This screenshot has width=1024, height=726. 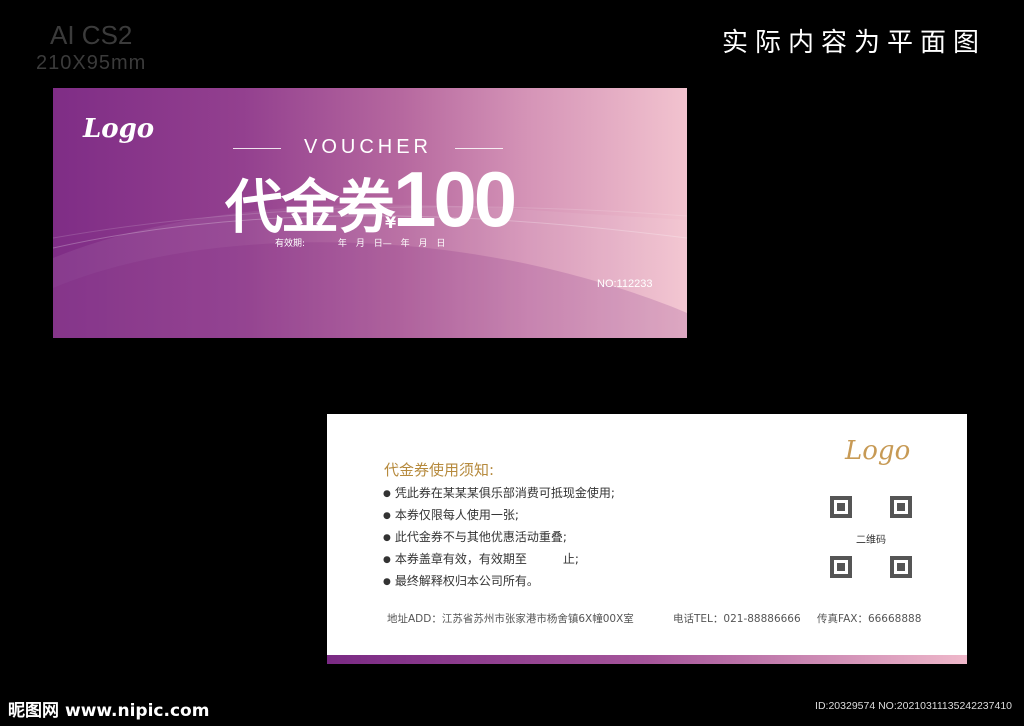 I want to click on rule-item: 本券盖章有效，有效期至 止;, so click(x=499, y=559).